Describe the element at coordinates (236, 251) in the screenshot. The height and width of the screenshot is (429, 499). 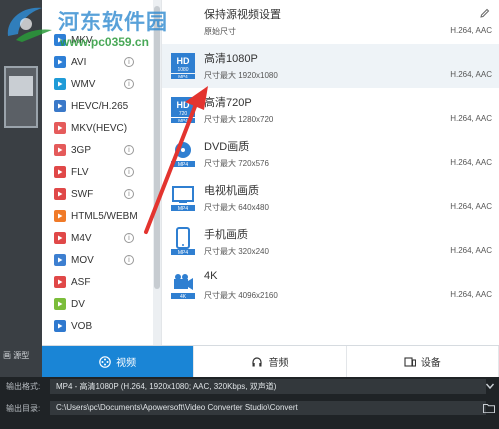
I see `preset-size: 尺寸最大 320x240` at that location.